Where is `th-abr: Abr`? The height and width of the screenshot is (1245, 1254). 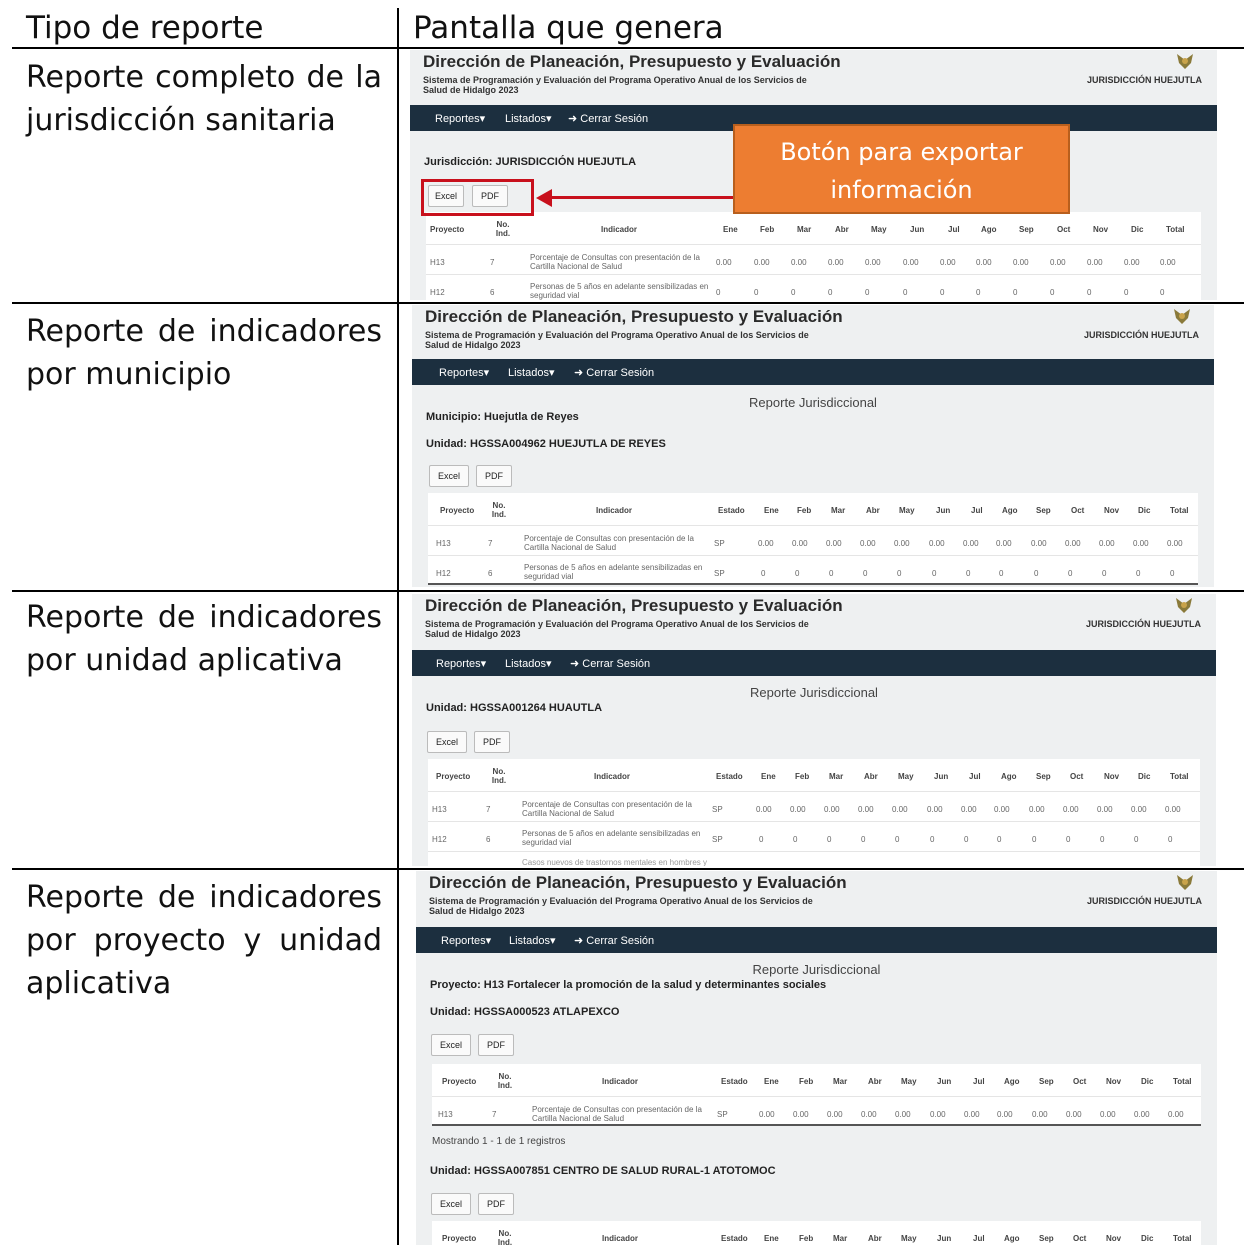
th-abr: Abr is located at coordinates (875, 1081).